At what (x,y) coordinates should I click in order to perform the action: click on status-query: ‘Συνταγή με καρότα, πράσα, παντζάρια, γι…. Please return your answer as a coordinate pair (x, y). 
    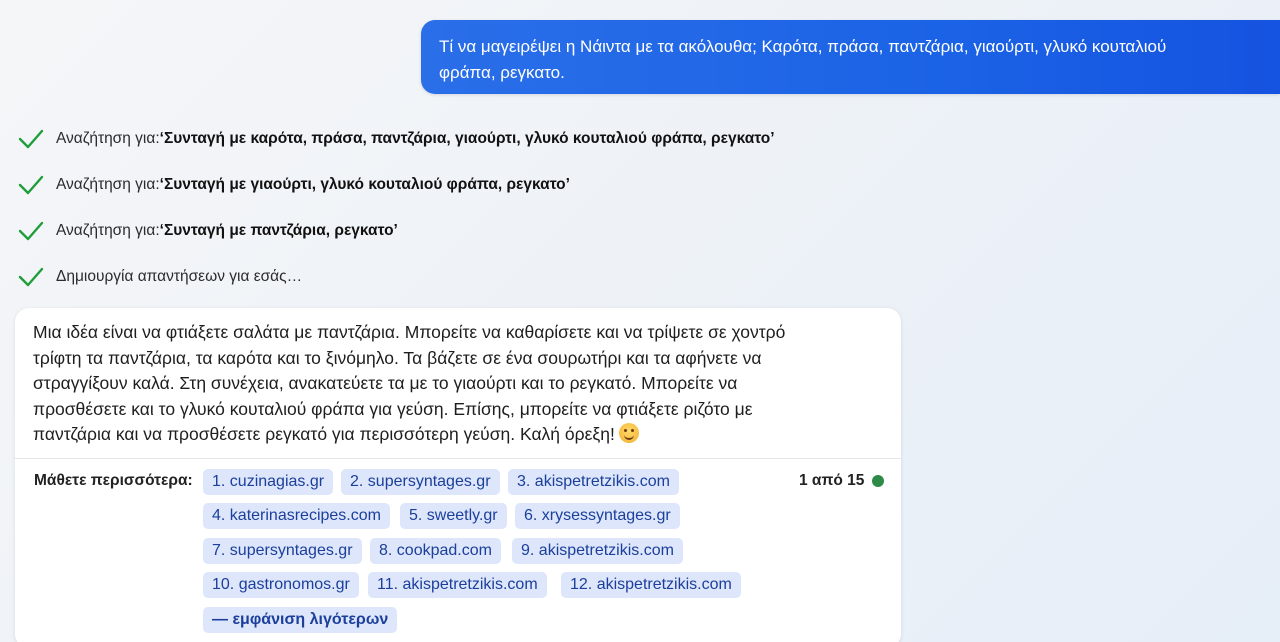
    Looking at the image, I should click on (467, 138).